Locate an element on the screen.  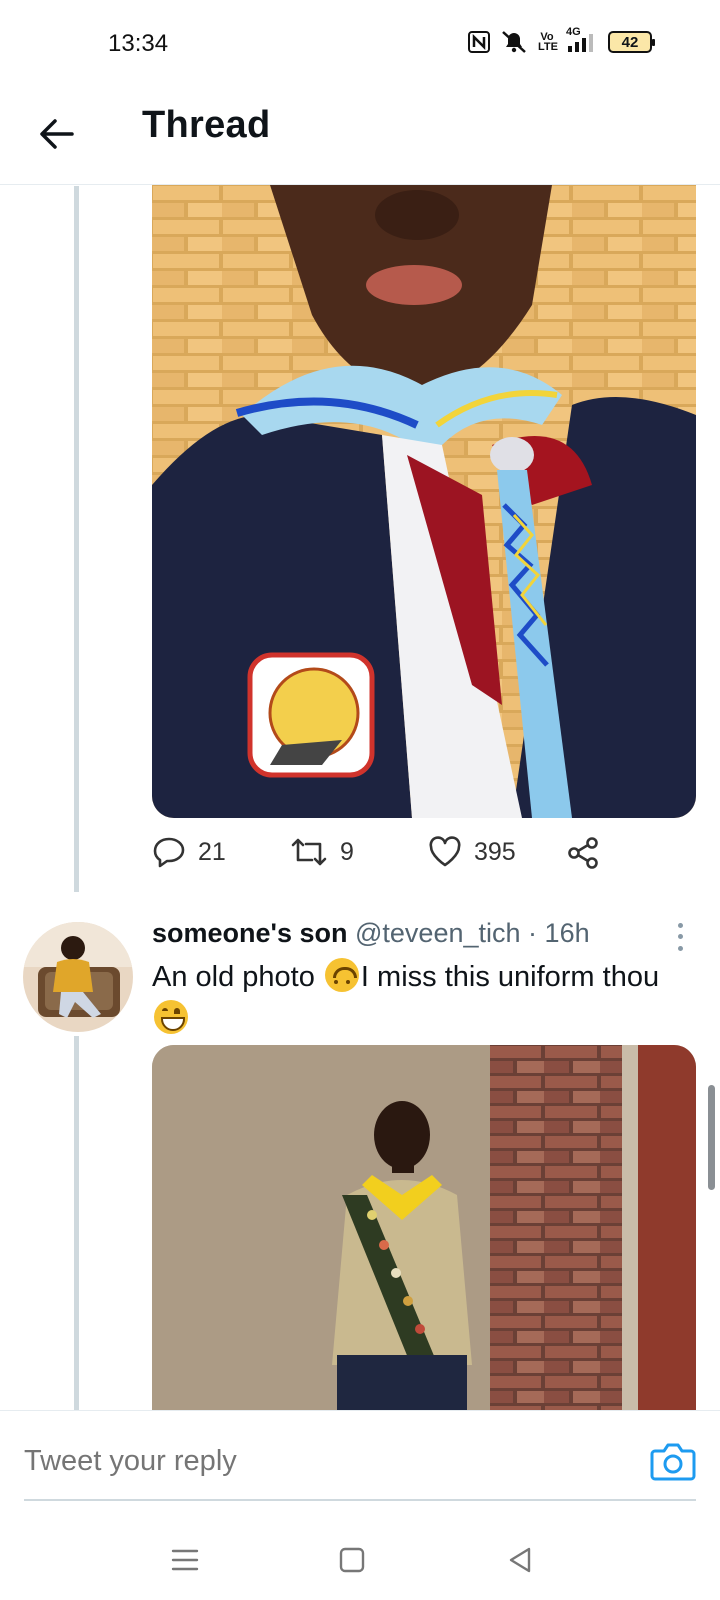
system-nav-bar is located at coordinates (360, 1560).